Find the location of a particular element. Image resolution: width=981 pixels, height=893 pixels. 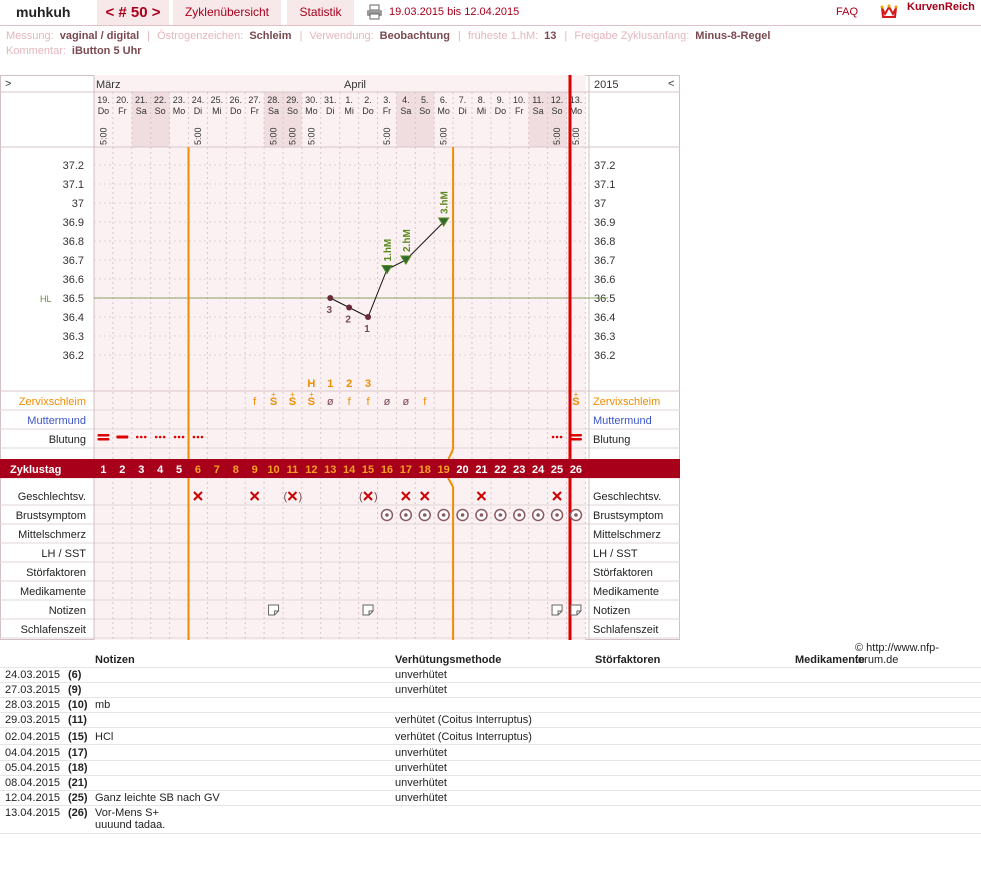

cycle-day-number: 19 is located at coordinates (444, 470).